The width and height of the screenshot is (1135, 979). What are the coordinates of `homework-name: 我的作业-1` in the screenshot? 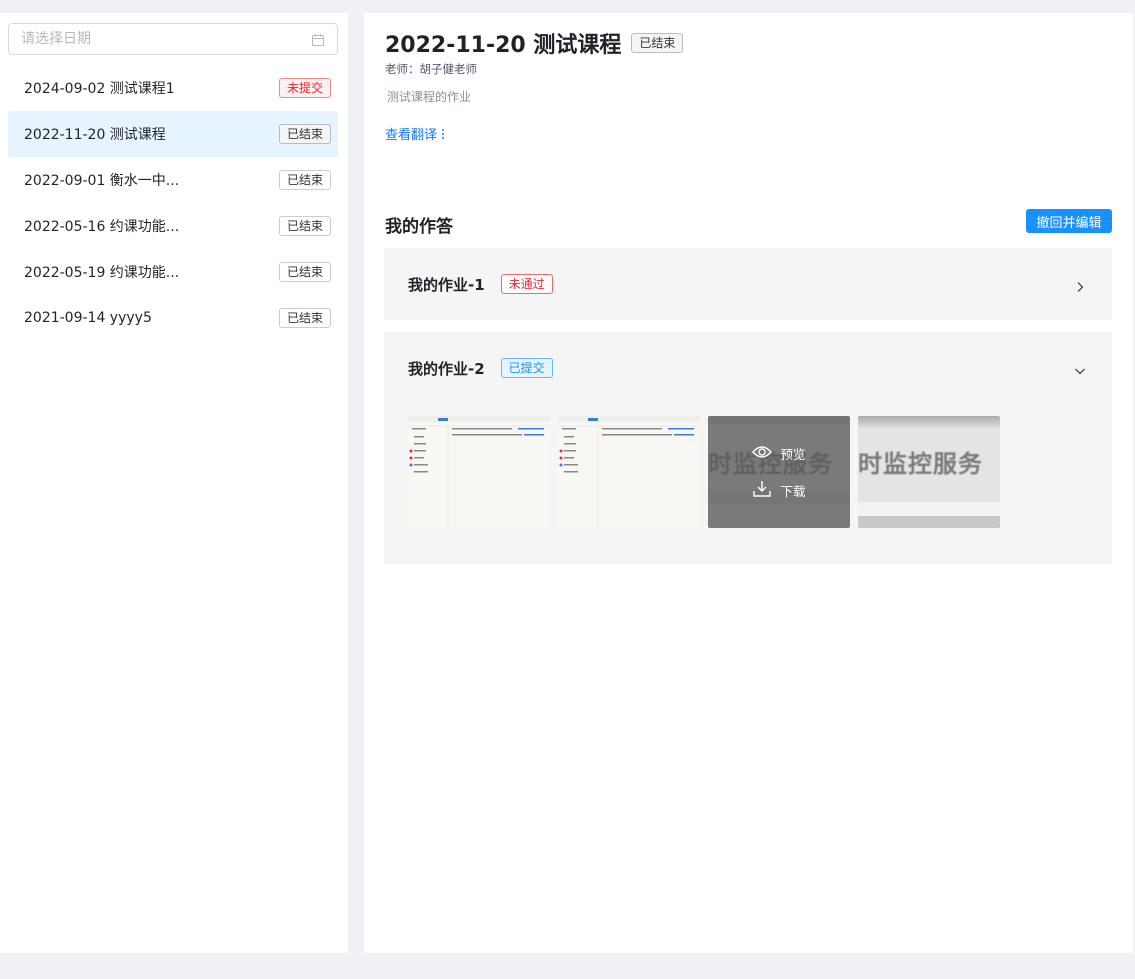 It's located at (446, 284).